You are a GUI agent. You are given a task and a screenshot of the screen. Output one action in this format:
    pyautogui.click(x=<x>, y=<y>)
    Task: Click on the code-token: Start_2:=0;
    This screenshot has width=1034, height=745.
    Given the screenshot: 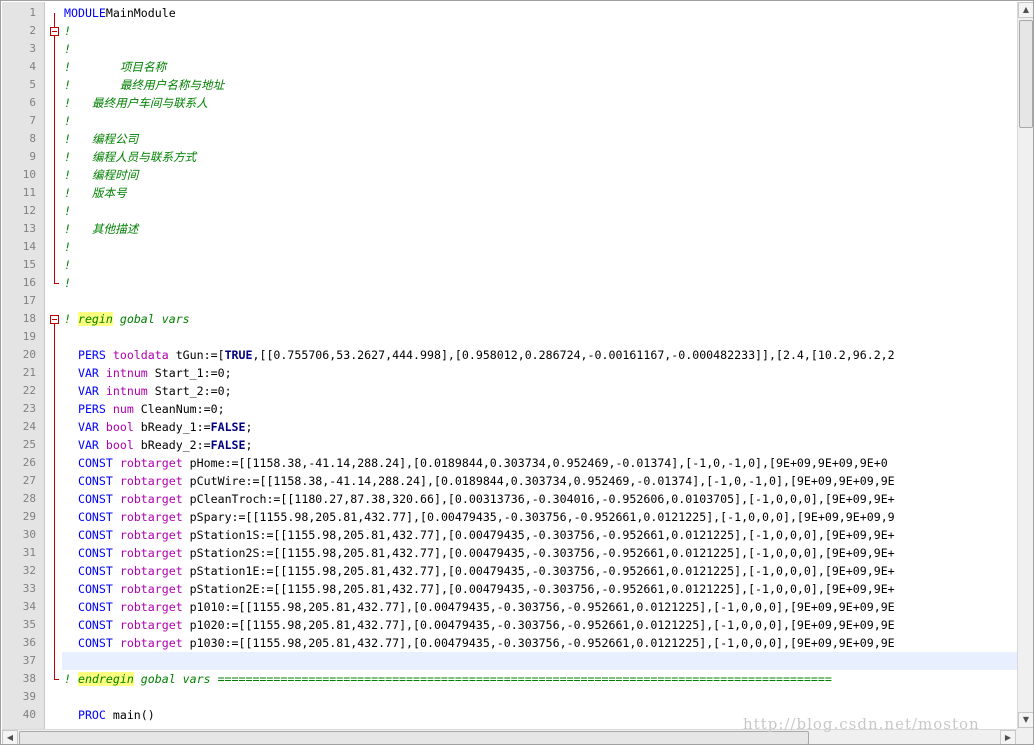 What is the action you would take?
    pyautogui.click(x=189, y=391)
    